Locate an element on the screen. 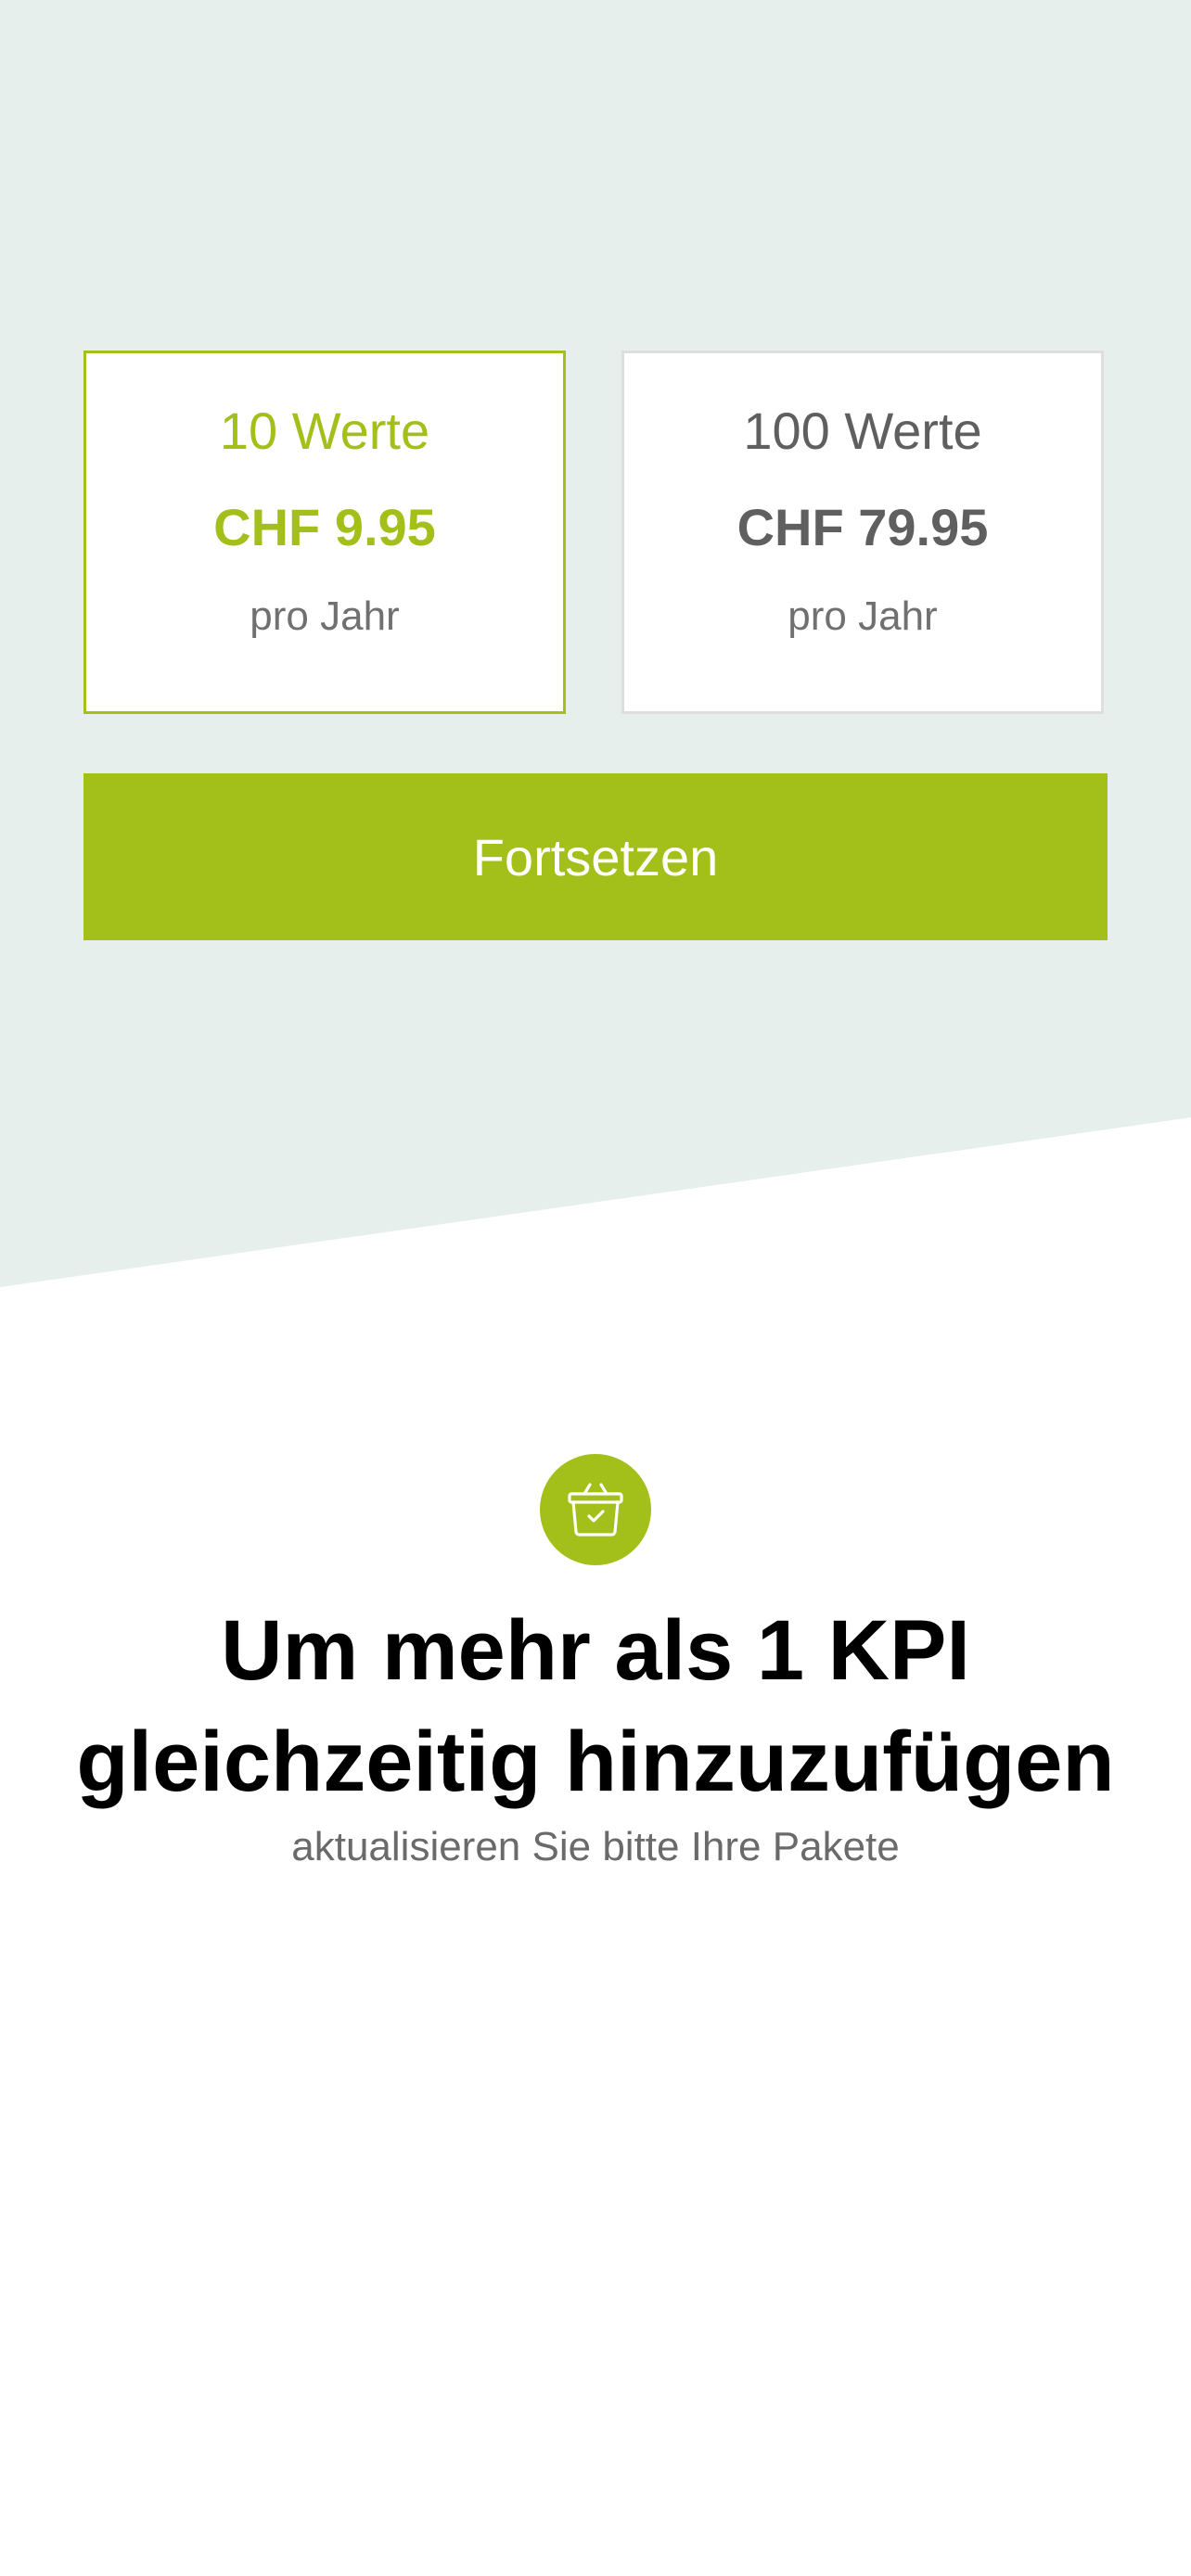  headline-line-2: gleichzeitig hinzuzufügen is located at coordinates (595, 1762).